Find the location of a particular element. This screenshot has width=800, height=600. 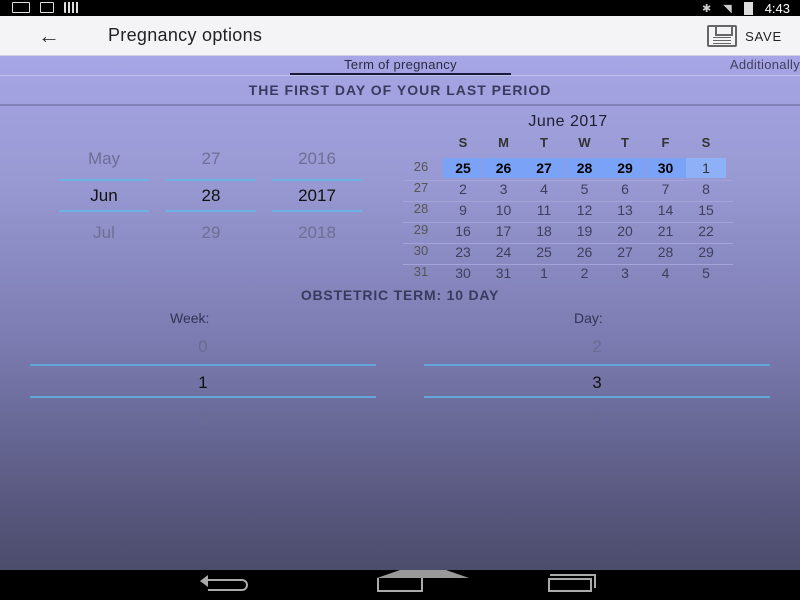

calendar-day: 12 is located at coordinates (585, 210).